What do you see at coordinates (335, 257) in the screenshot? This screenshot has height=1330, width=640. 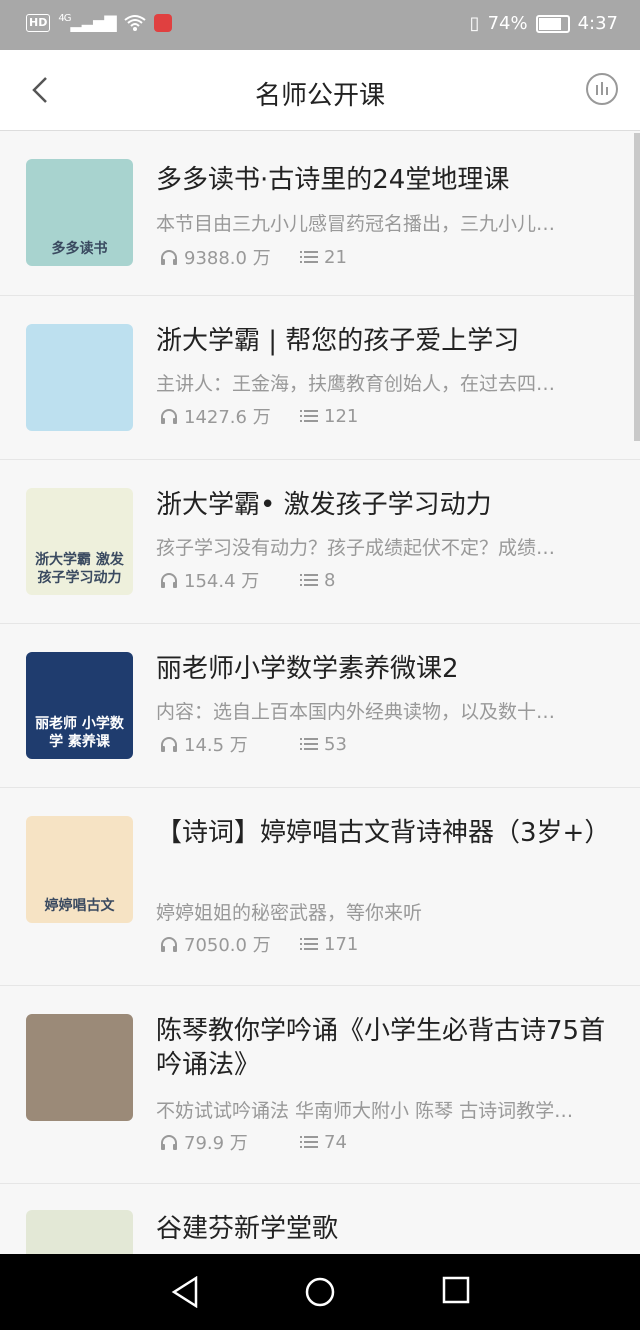 I see `episode-count-value: 21` at bounding box center [335, 257].